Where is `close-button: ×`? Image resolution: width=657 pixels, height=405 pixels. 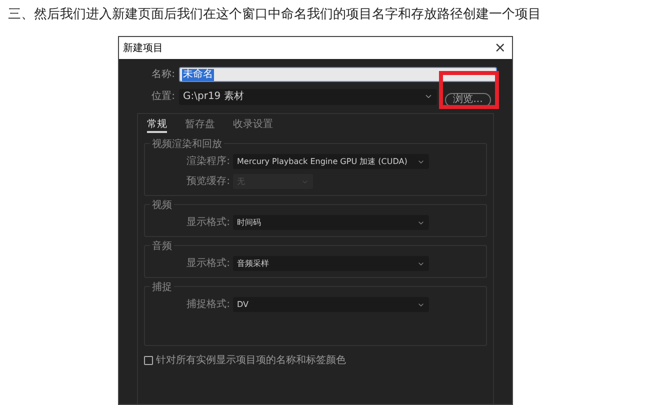 close-button: × is located at coordinates (500, 48).